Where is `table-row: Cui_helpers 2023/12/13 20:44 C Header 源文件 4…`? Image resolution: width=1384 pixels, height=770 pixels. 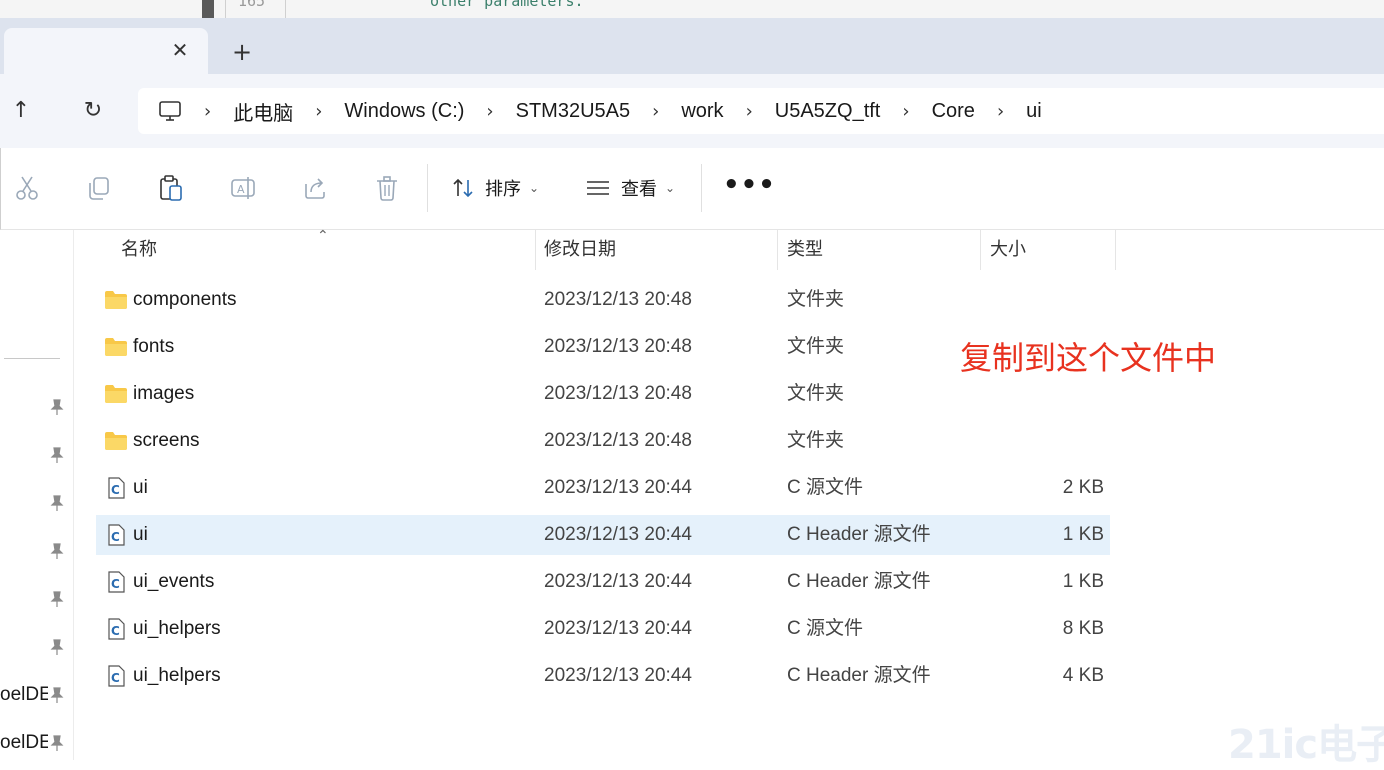 table-row: Cui_helpers 2023/12/13 20:44 C Header 源文件 4… is located at coordinates (603, 676).